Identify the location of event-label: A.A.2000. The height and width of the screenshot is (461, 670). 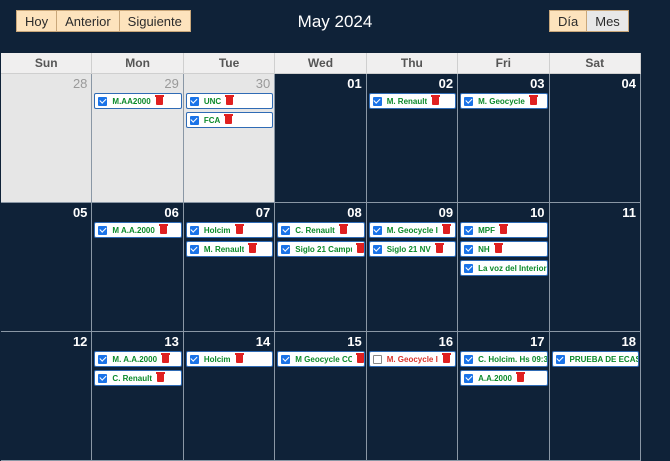
(495, 378).